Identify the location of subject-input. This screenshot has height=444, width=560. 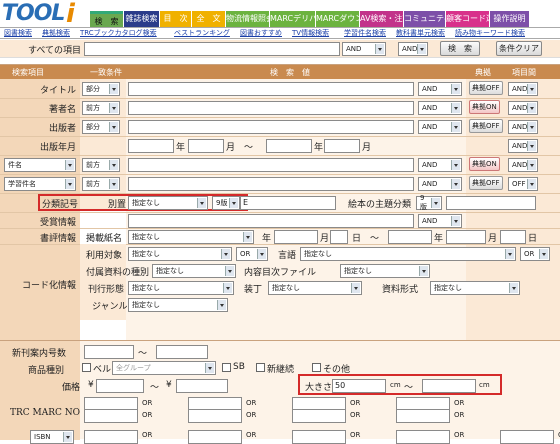
(271, 165).